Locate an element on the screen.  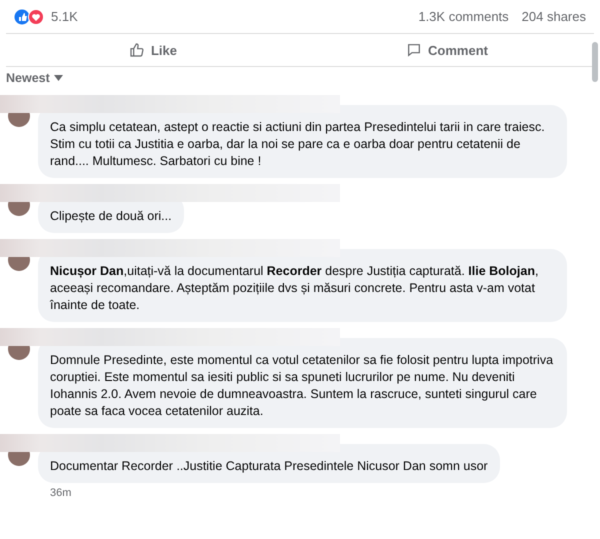
like-button: Like is located at coordinates (153, 50).